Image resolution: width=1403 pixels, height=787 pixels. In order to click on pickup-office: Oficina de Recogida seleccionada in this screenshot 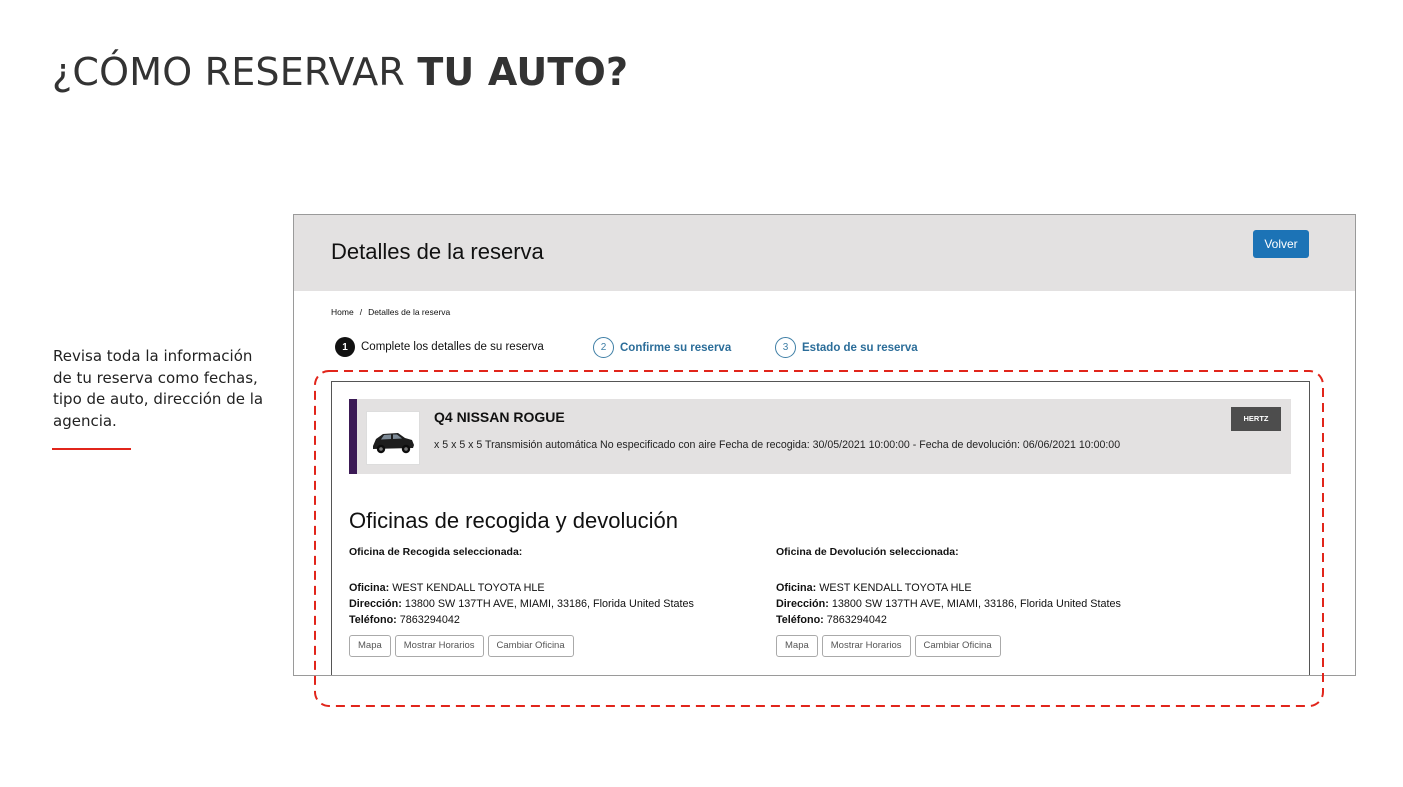, I will do `click(549, 601)`.